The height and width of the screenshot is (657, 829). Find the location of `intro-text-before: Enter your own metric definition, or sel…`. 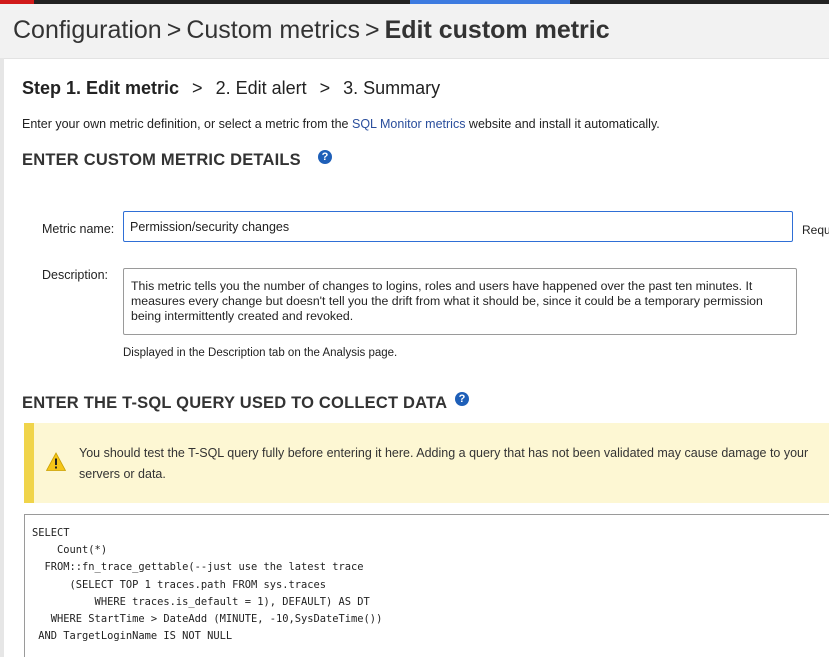

intro-text-before: Enter your own metric definition, or sel… is located at coordinates (187, 124).